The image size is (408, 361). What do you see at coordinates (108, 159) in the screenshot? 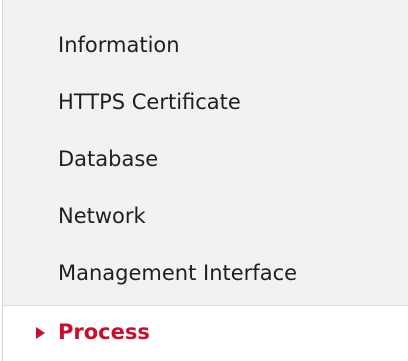
I see `sidebar-item-label: Database` at bounding box center [108, 159].